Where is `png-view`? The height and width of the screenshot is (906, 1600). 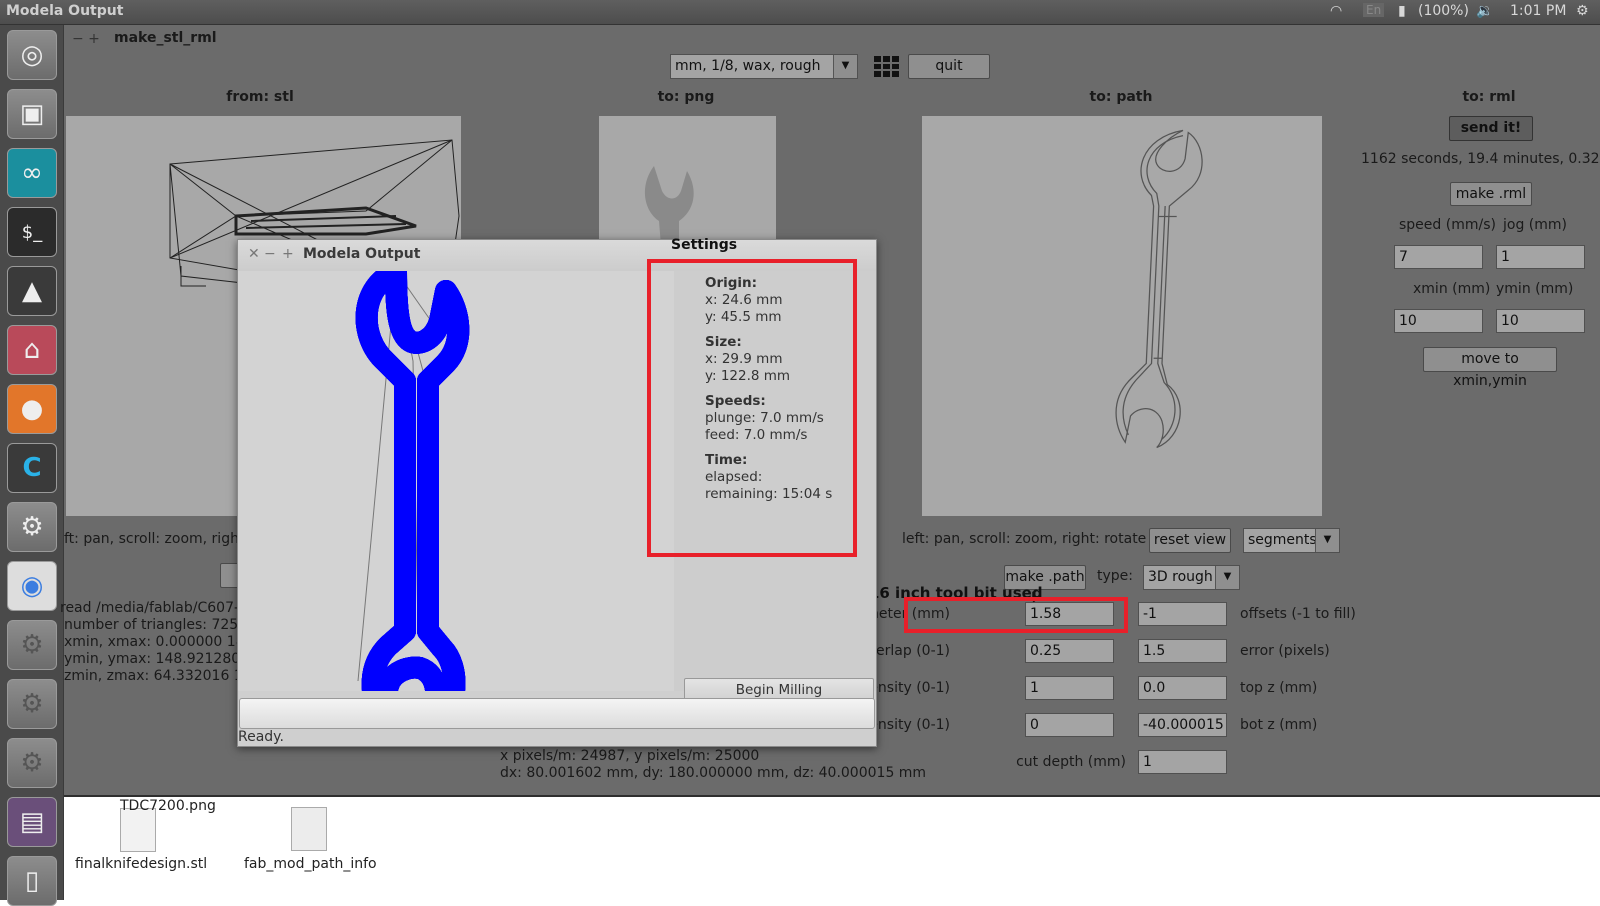 png-view is located at coordinates (687, 181).